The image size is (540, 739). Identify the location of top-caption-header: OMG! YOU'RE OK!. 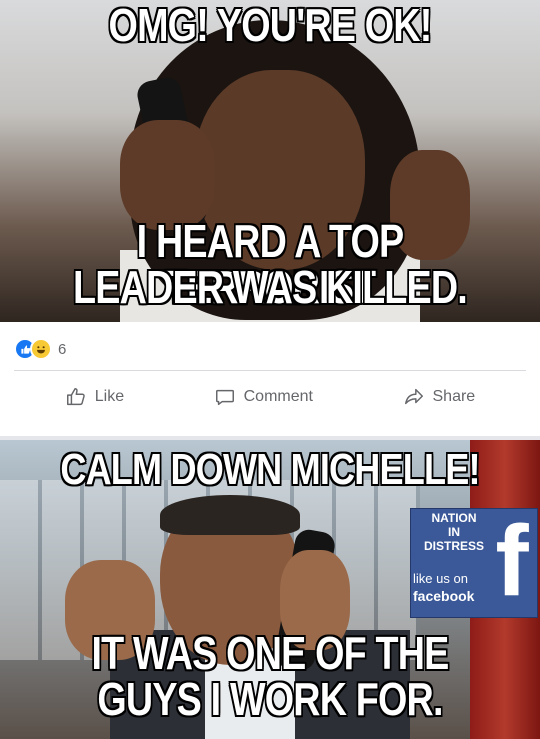
(270, 25).